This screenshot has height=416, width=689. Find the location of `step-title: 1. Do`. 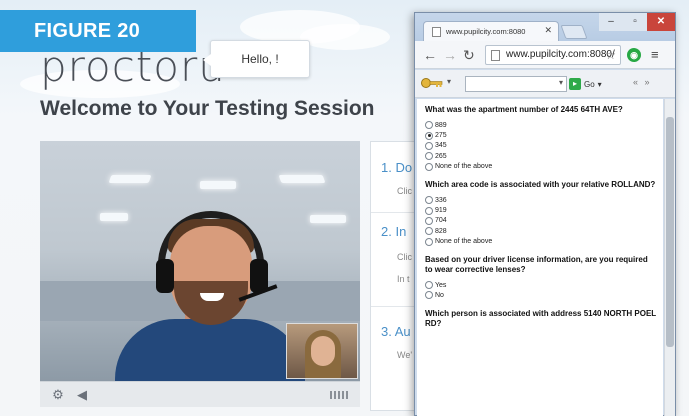

step-title: 1. Do is located at coordinates (396, 167).